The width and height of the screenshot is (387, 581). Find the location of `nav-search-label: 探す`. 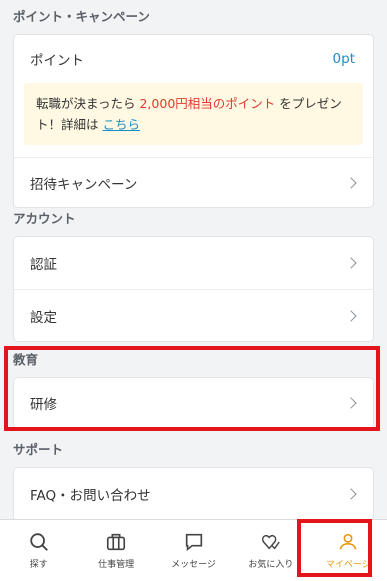

nav-search-label: 探す is located at coordinates (38, 565).